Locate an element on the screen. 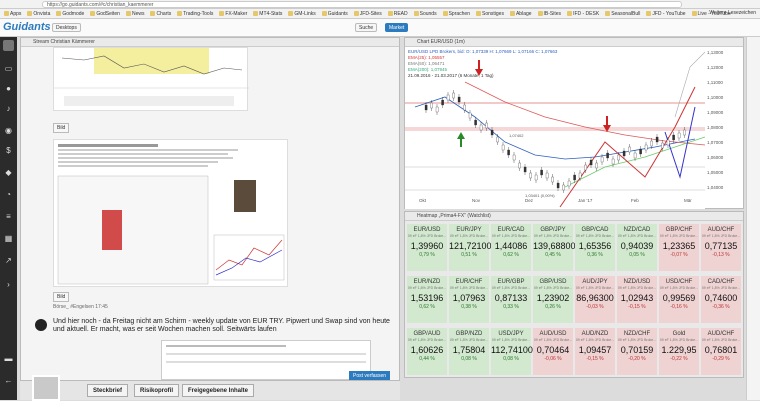 The image size is (760, 401). folder-icon: ▬ is located at coordinates (8, 358).